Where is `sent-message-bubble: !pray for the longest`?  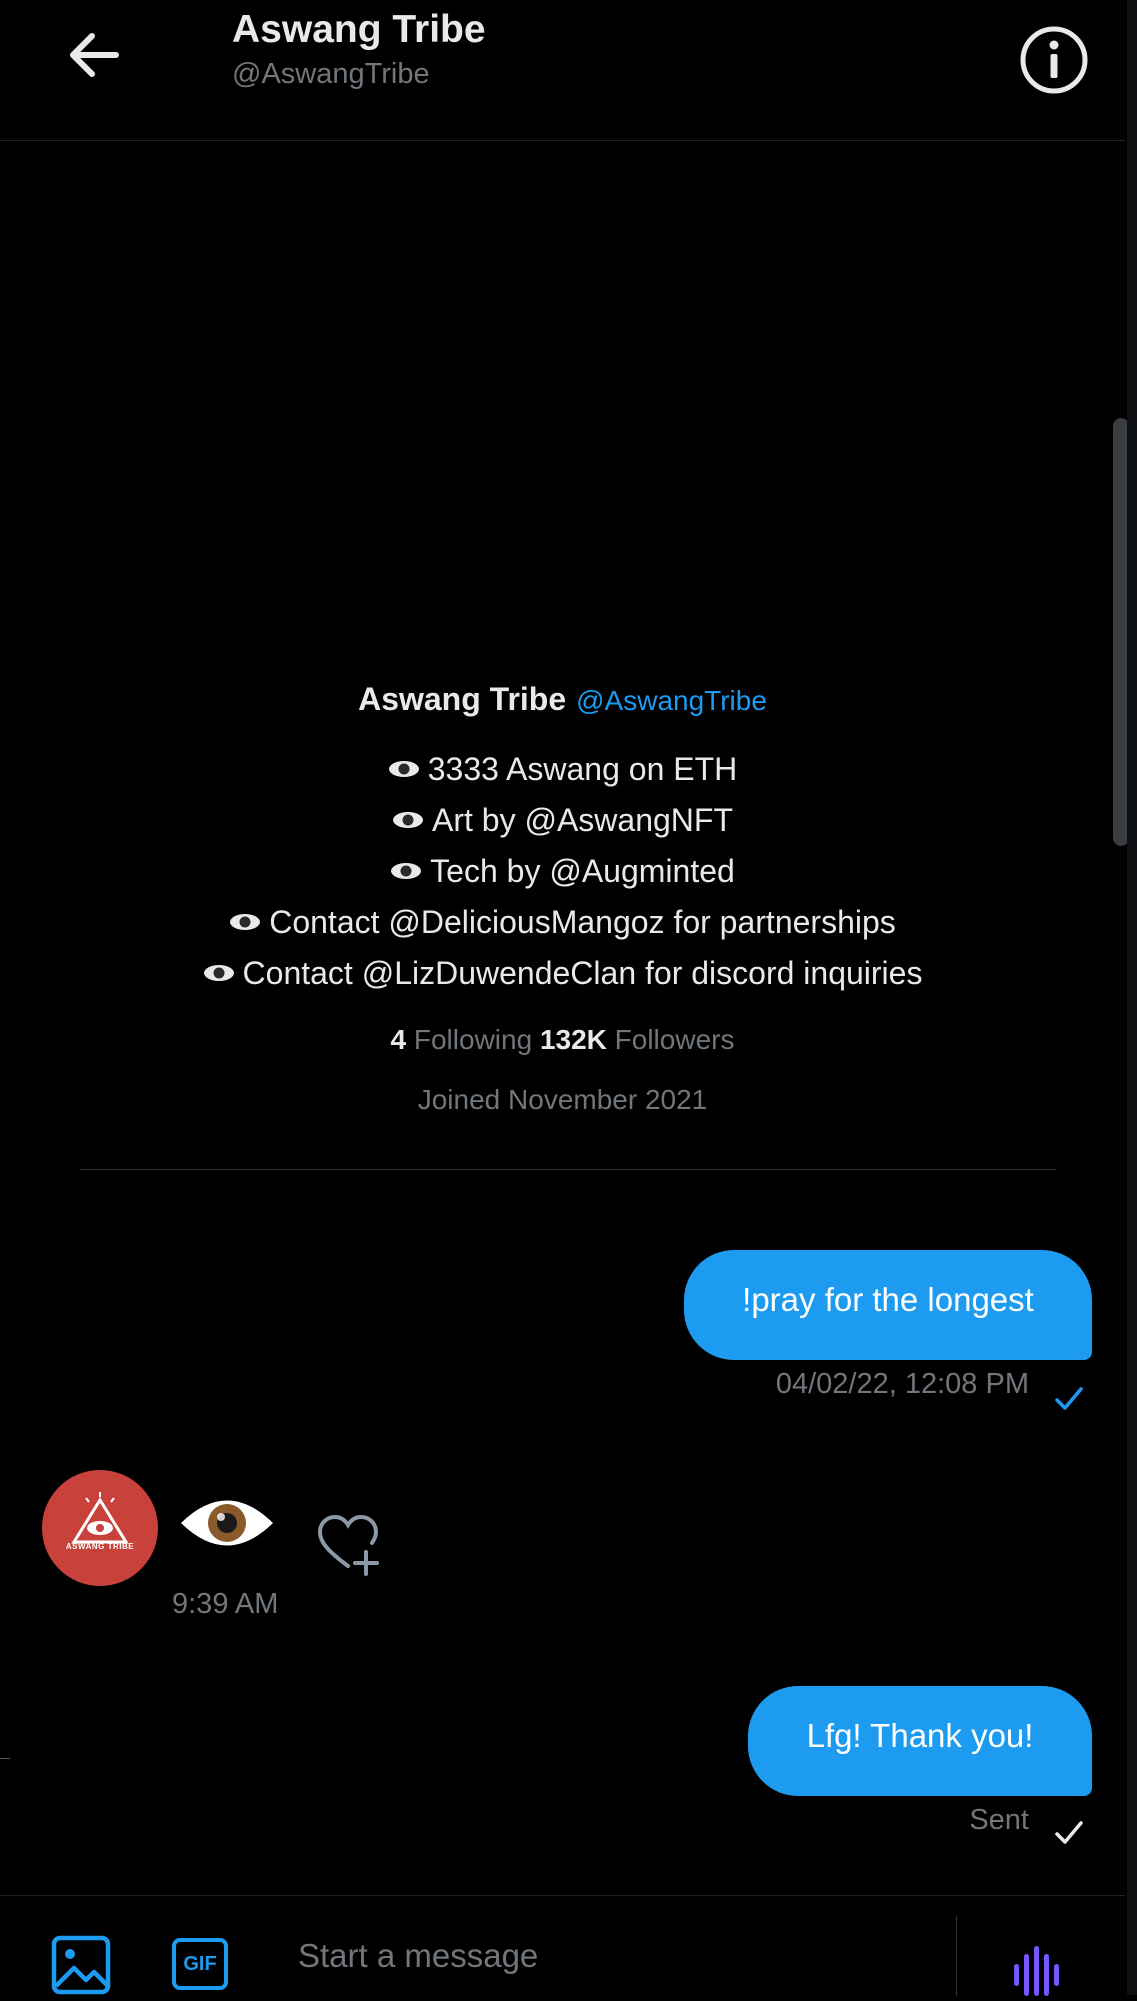
sent-message-bubble: !pray for the longest is located at coordinates (888, 1305).